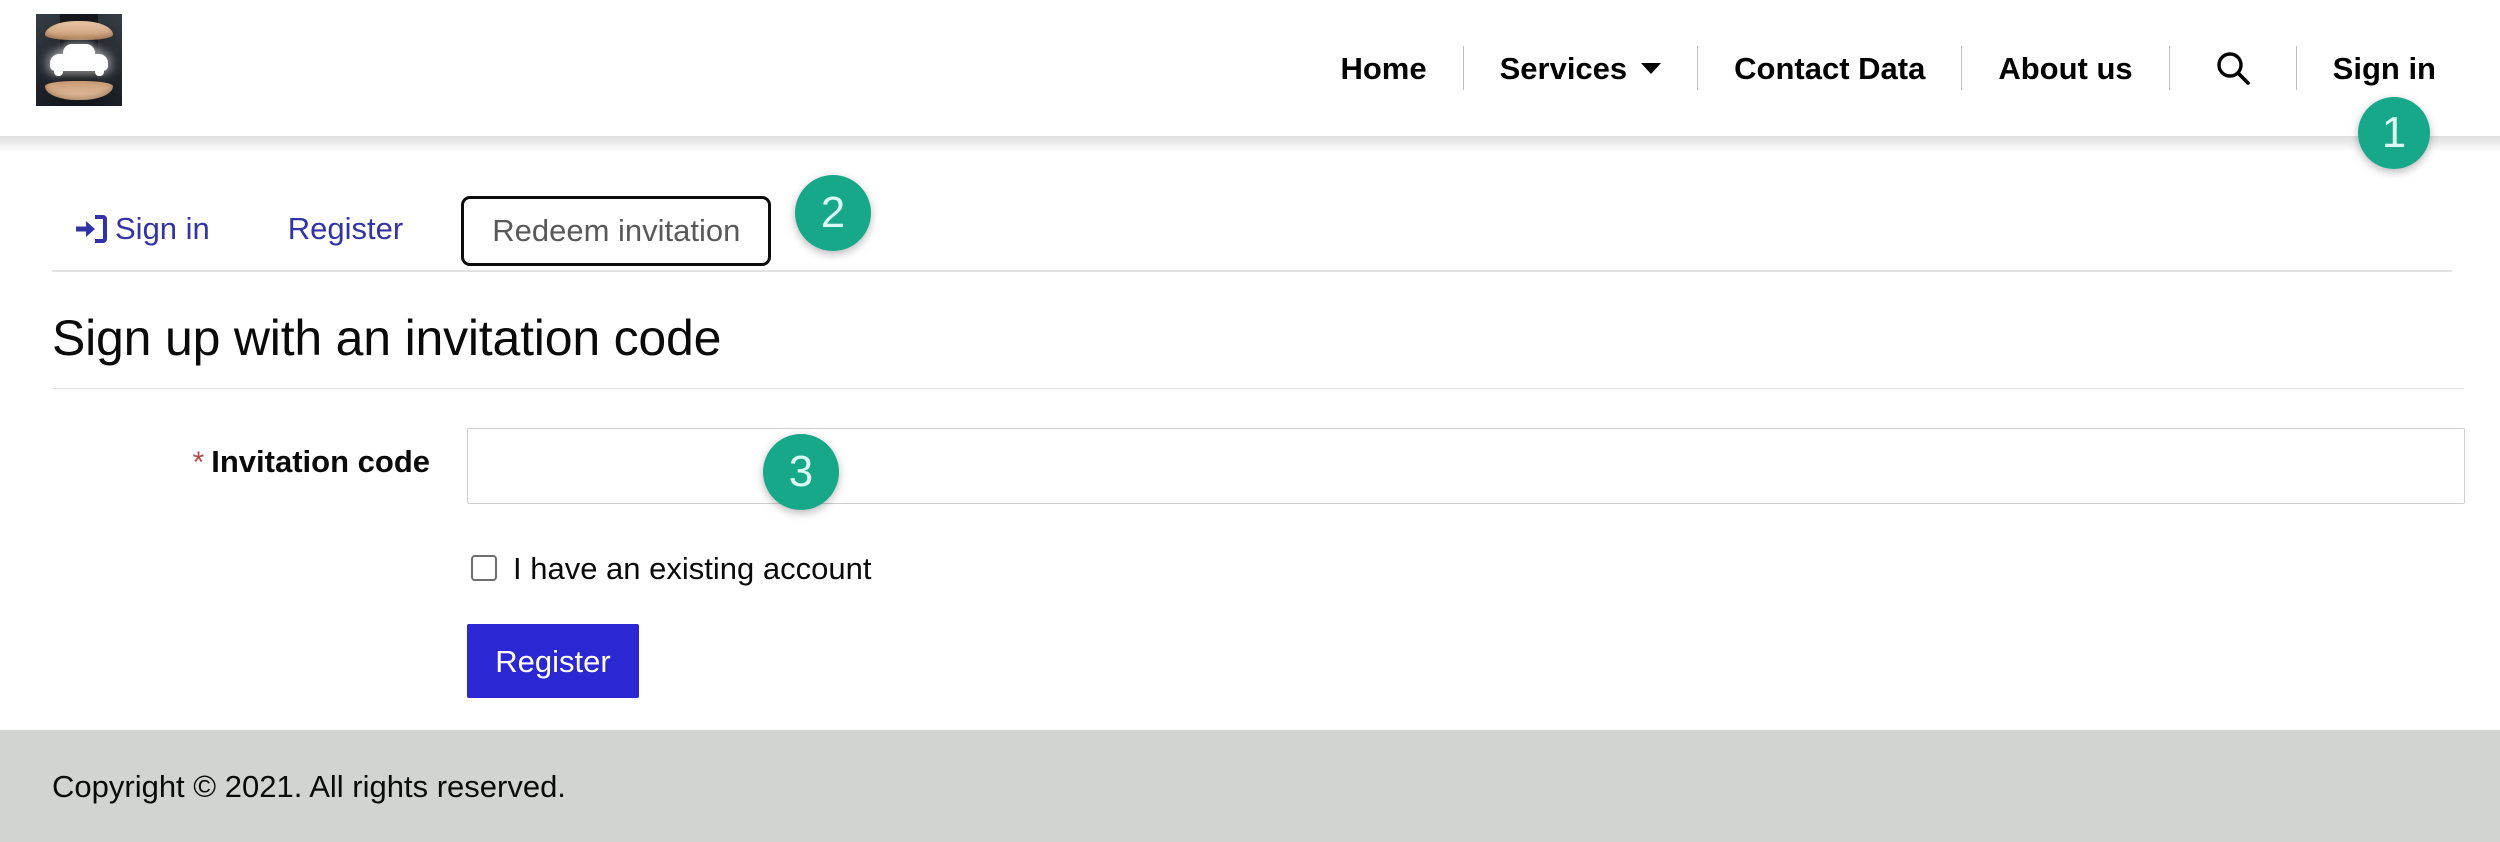 The image size is (2500, 842). I want to click on annotation-marker-1: 1, so click(2394, 133).